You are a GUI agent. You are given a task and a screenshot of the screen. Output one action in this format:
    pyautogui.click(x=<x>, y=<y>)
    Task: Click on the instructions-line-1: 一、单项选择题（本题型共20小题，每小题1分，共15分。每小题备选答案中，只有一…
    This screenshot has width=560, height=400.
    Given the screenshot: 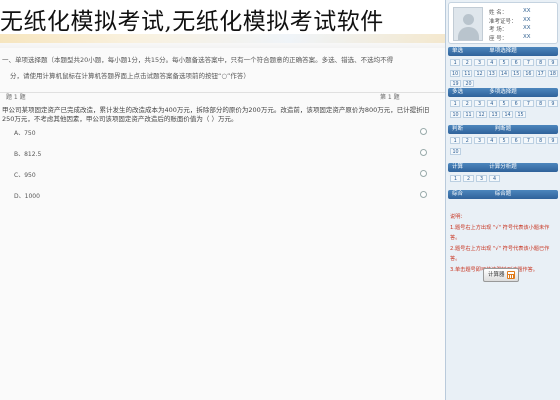 What is the action you would take?
    pyautogui.click(x=198, y=60)
    